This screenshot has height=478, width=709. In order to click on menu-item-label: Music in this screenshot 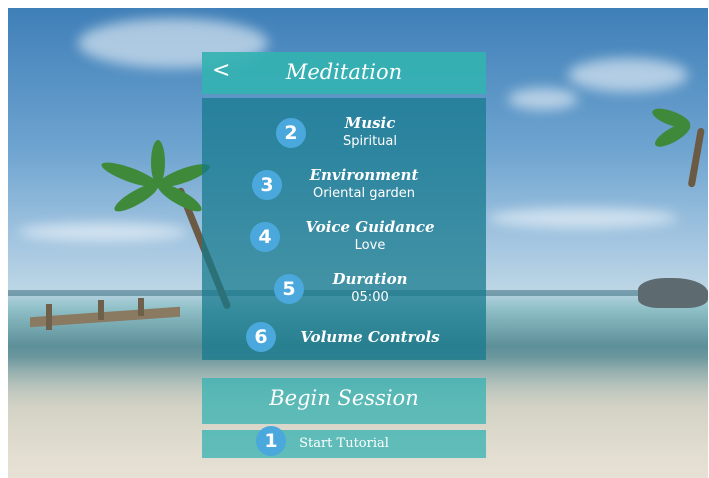, I will do `click(370, 123)`.